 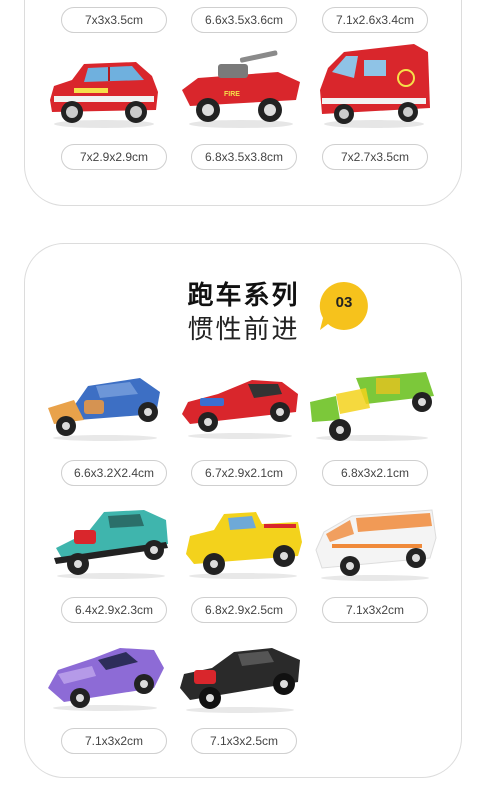 What do you see at coordinates (105, 407) in the screenshot?
I see `blue-hot-rod-image` at bounding box center [105, 407].